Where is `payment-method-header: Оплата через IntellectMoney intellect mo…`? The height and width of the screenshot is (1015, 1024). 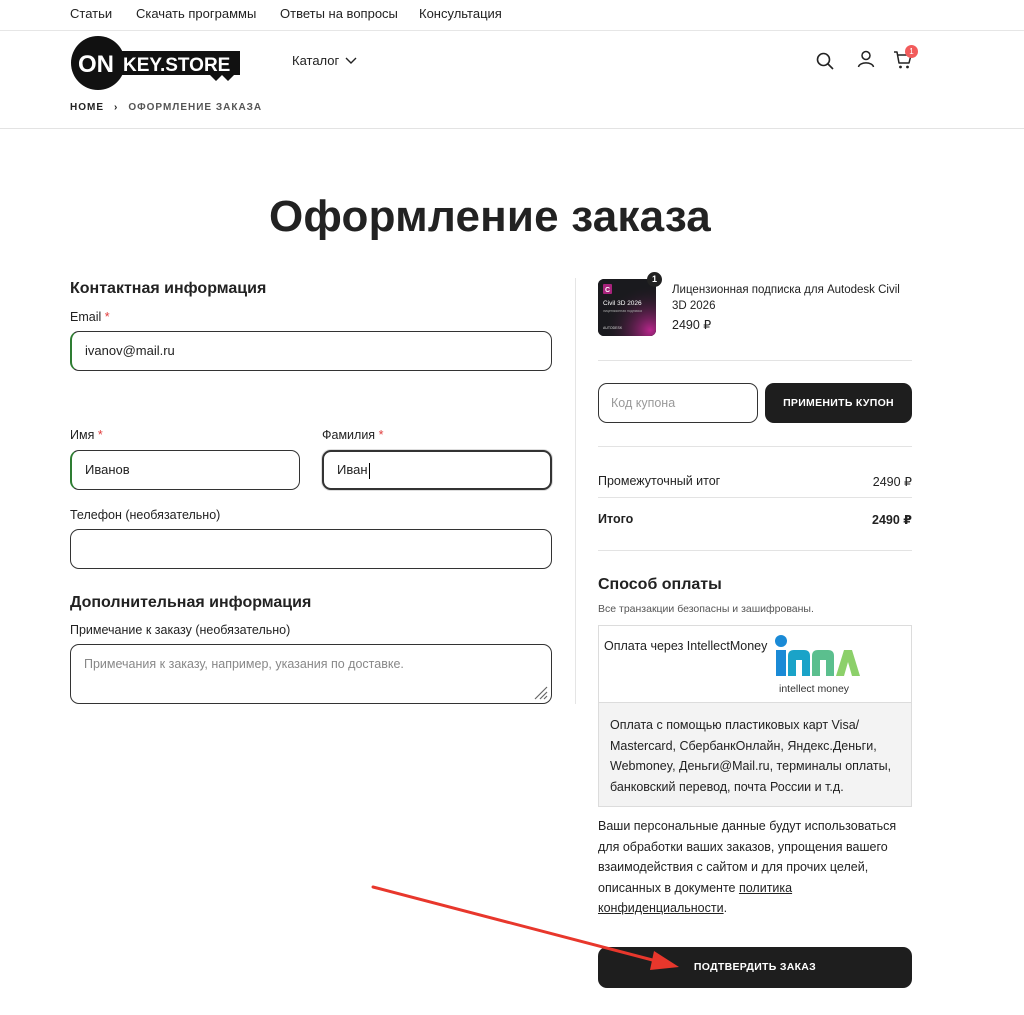 payment-method-header: Оплата через IntellectMoney intellect mo… is located at coordinates (755, 664).